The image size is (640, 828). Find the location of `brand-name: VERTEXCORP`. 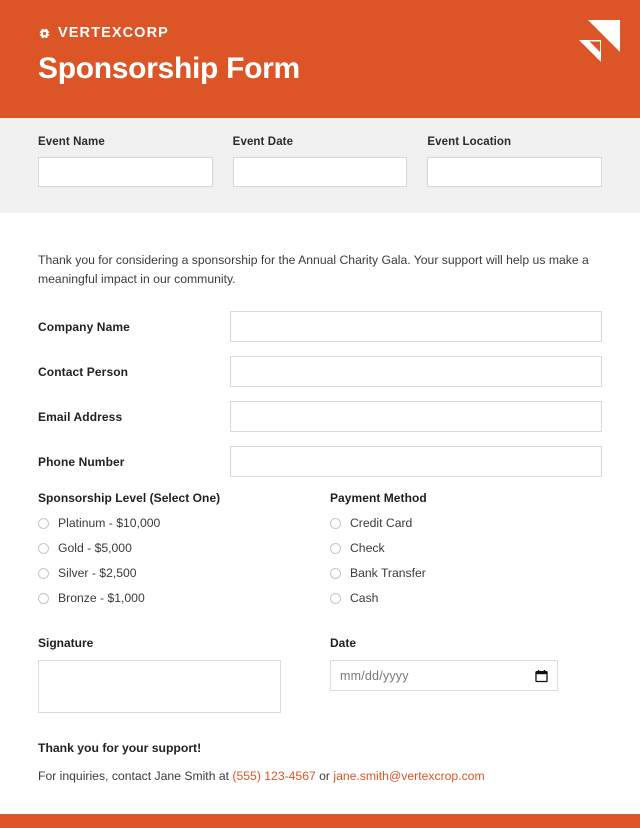

brand-name: VERTEXCORP is located at coordinates (113, 33).